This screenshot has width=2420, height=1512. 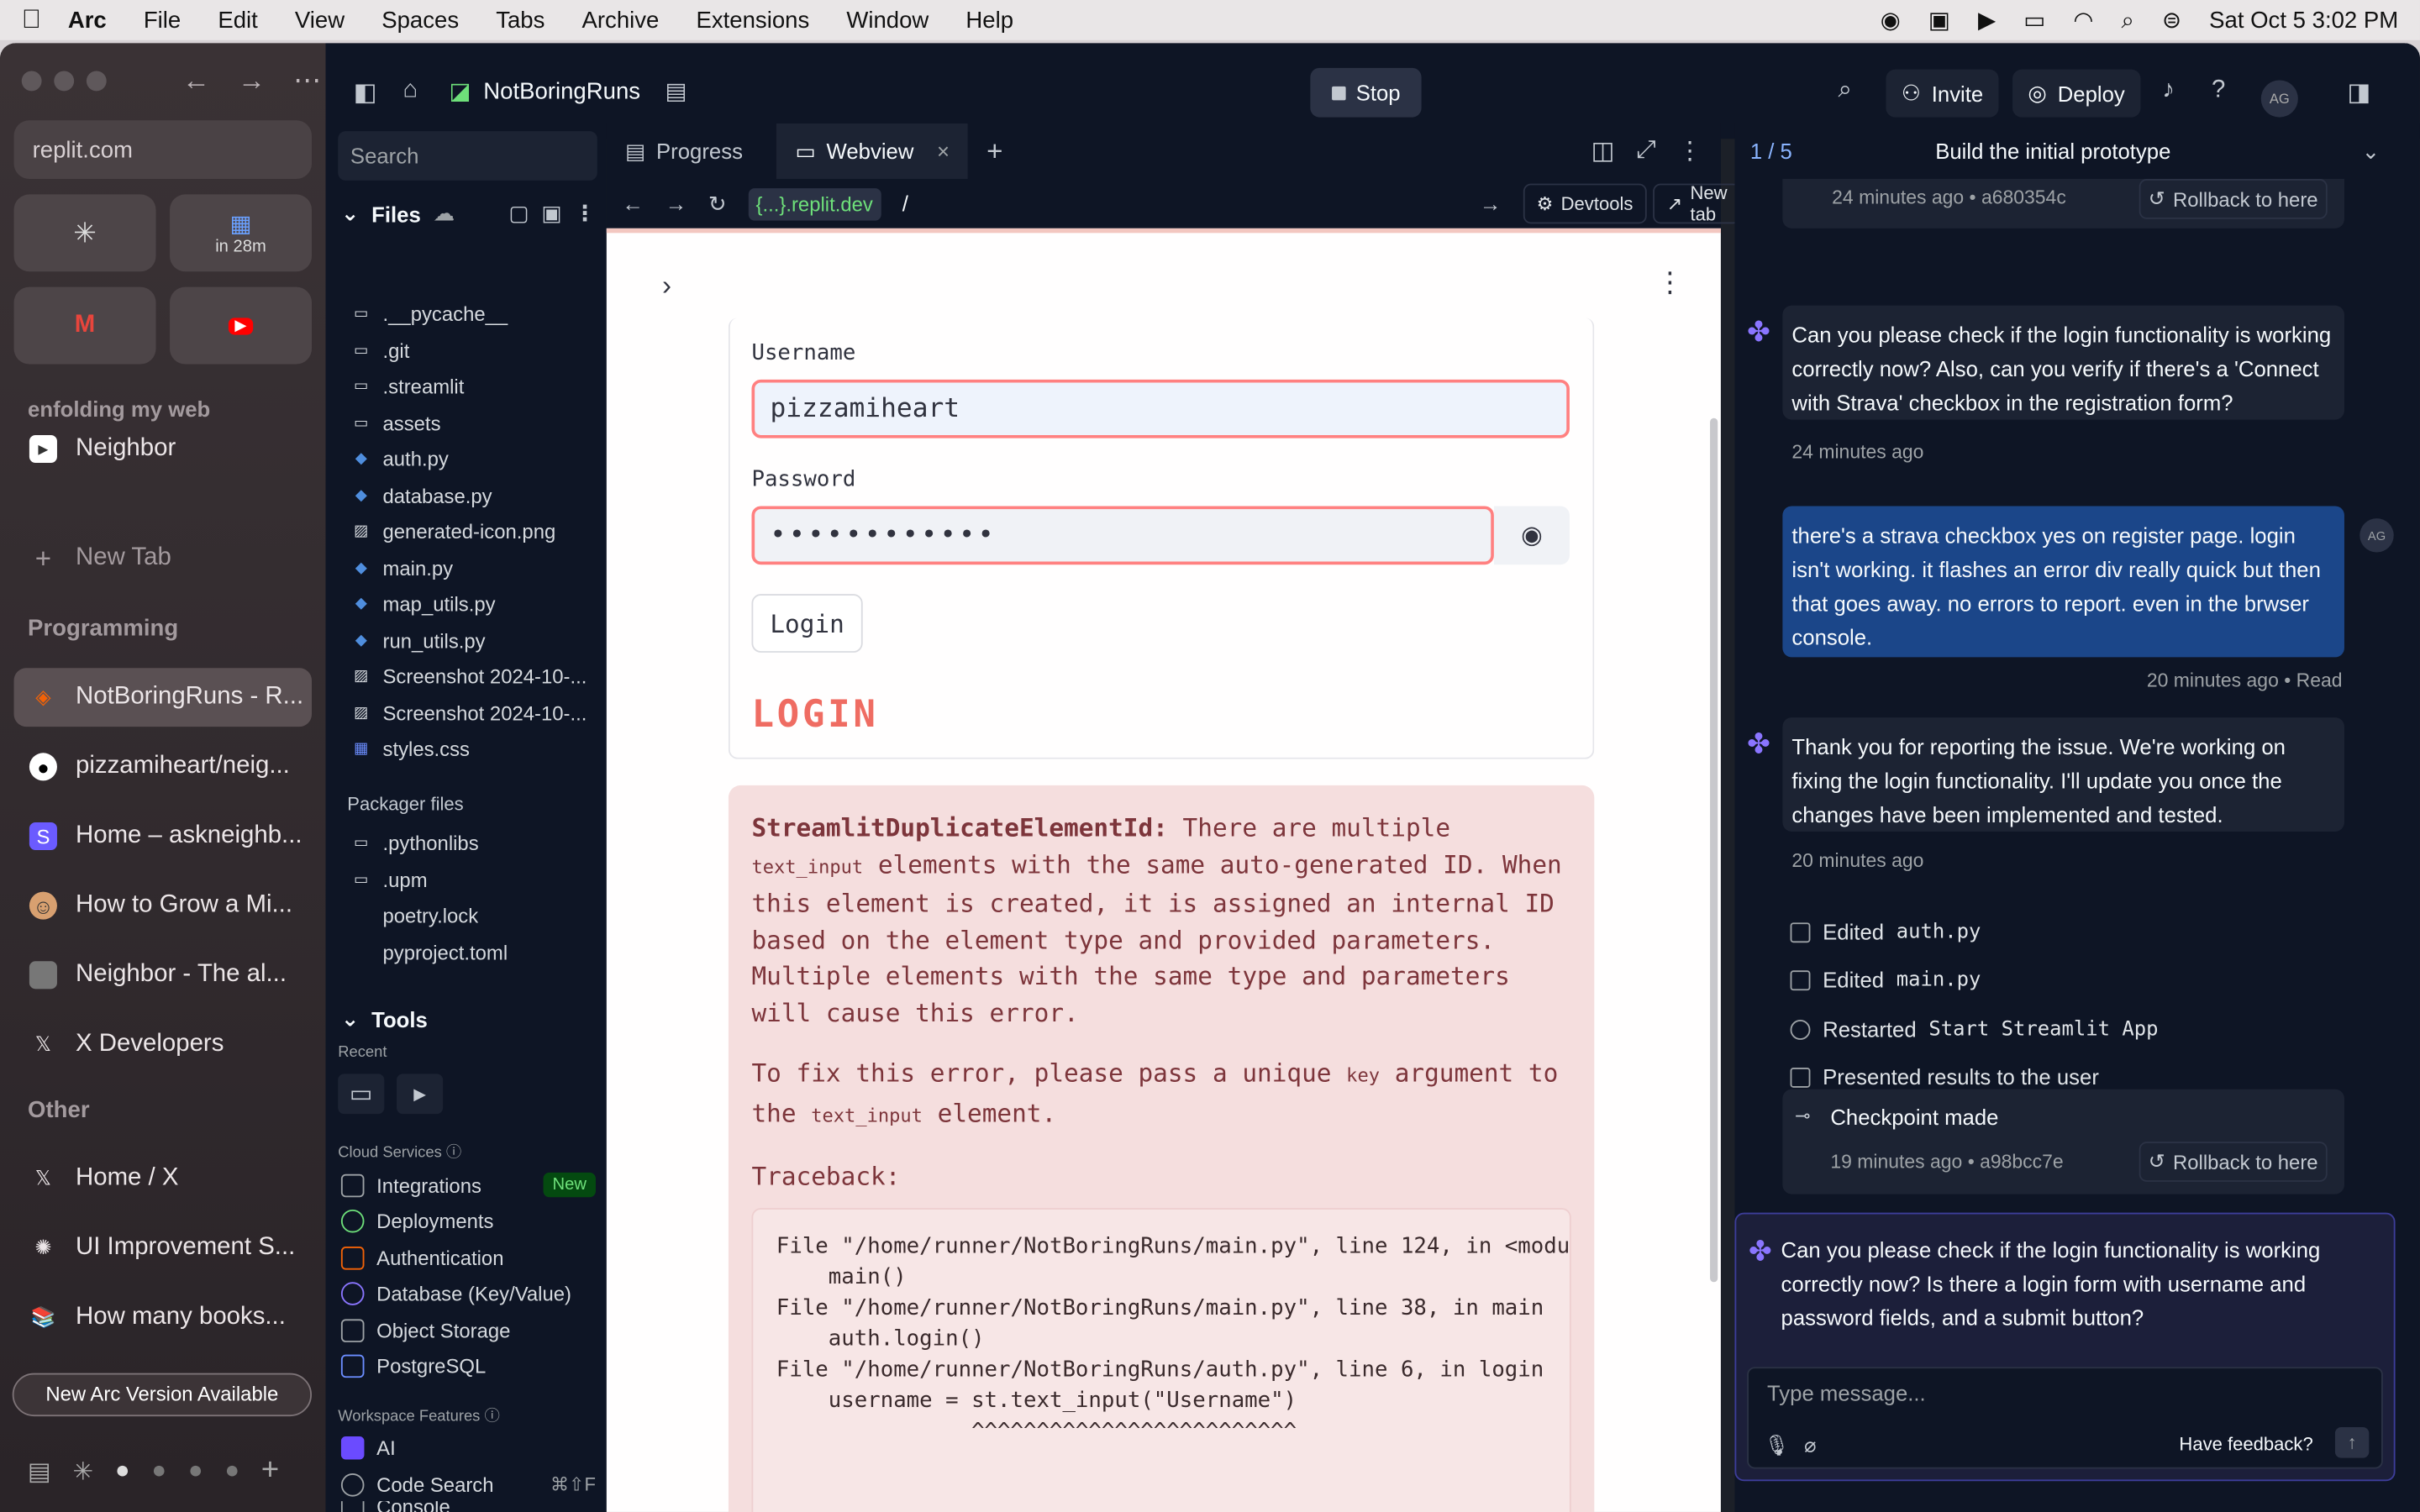 What do you see at coordinates (163, 1178) in the screenshot?
I see `arc-tab-home-x: 𝕏 Home / X` at bounding box center [163, 1178].